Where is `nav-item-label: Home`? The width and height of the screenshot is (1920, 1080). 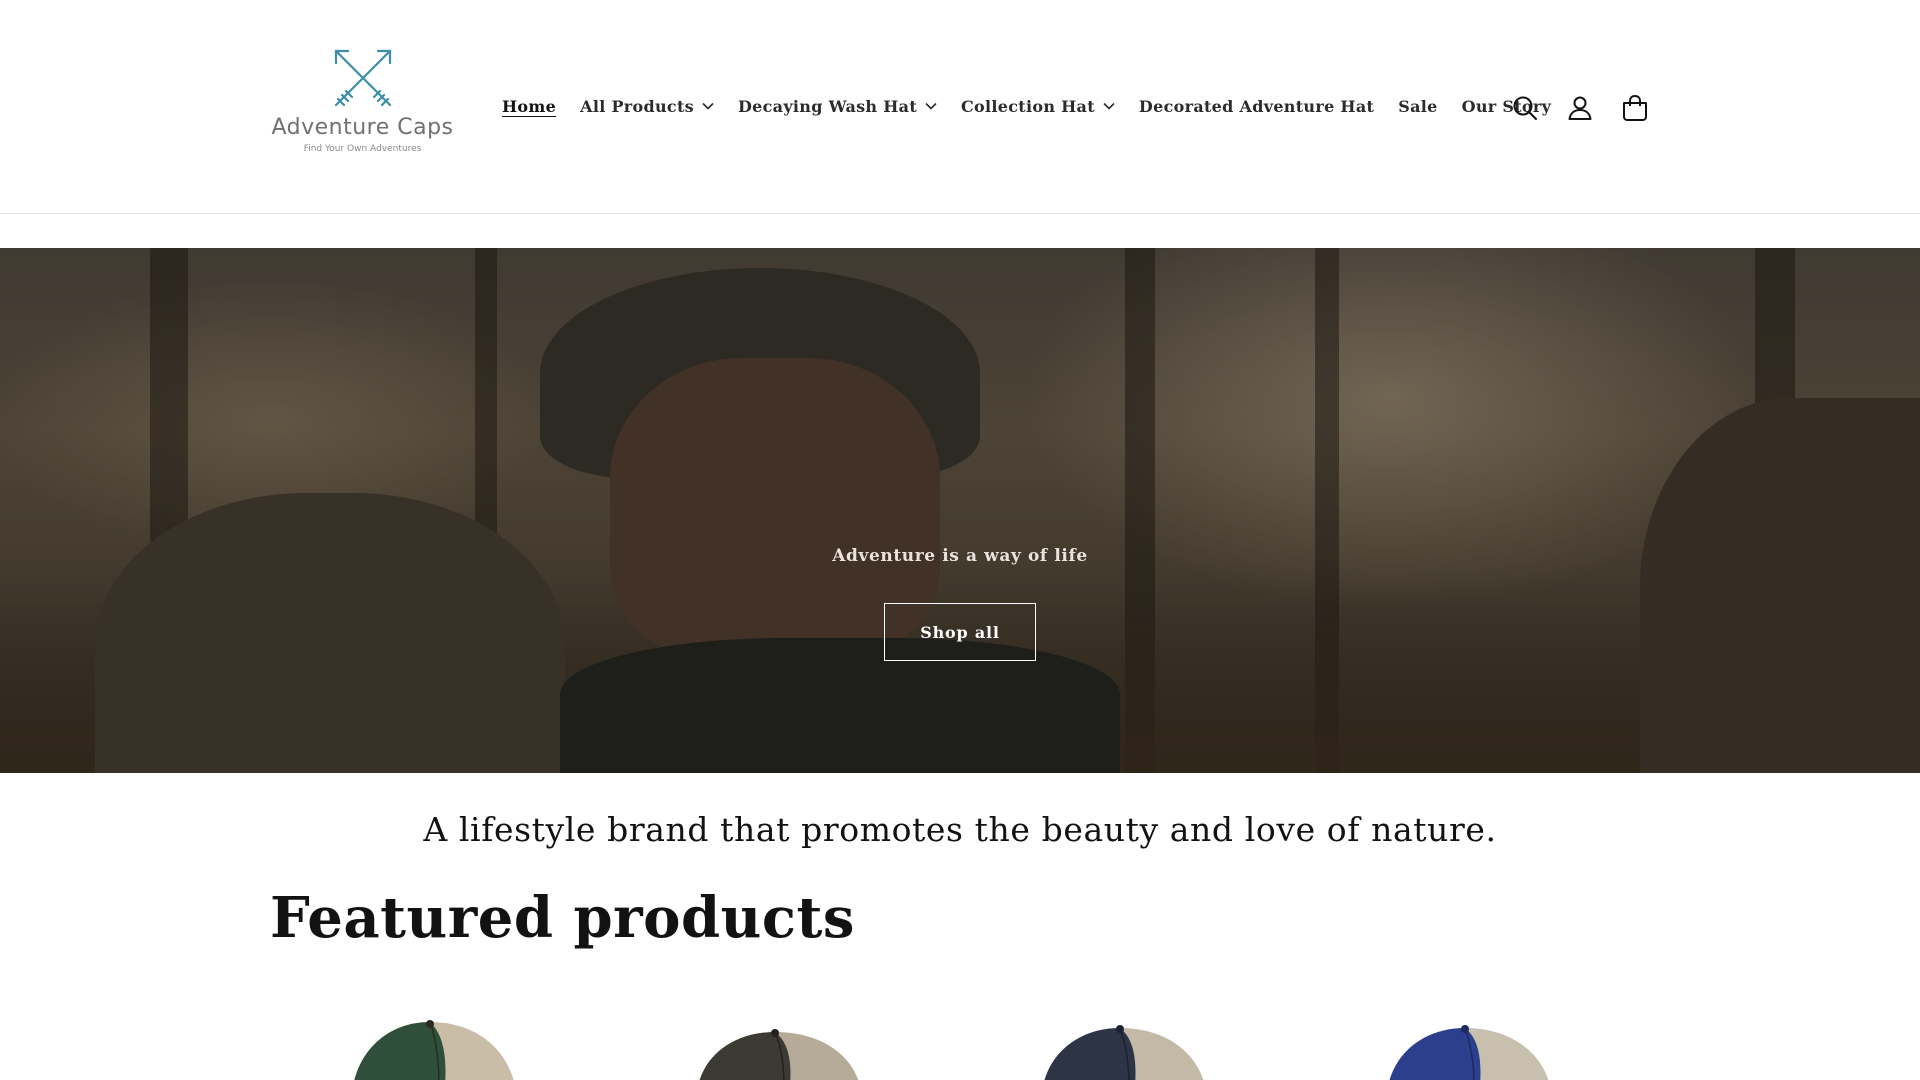
nav-item-label: Home is located at coordinates (529, 106).